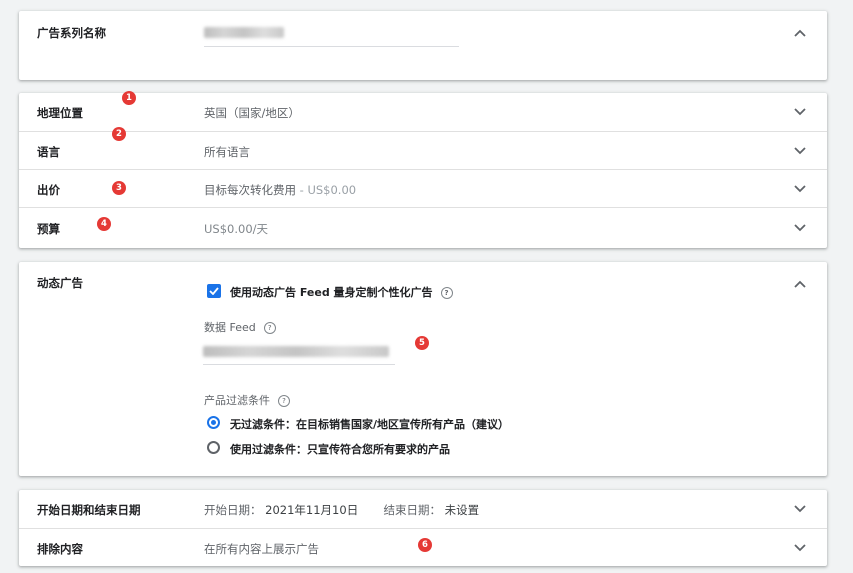 The image size is (853, 573). What do you see at coordinates (326, 190) in the screenshot?
I see `bidding-amount: - US$0.00` at bounding box center [326, 190].